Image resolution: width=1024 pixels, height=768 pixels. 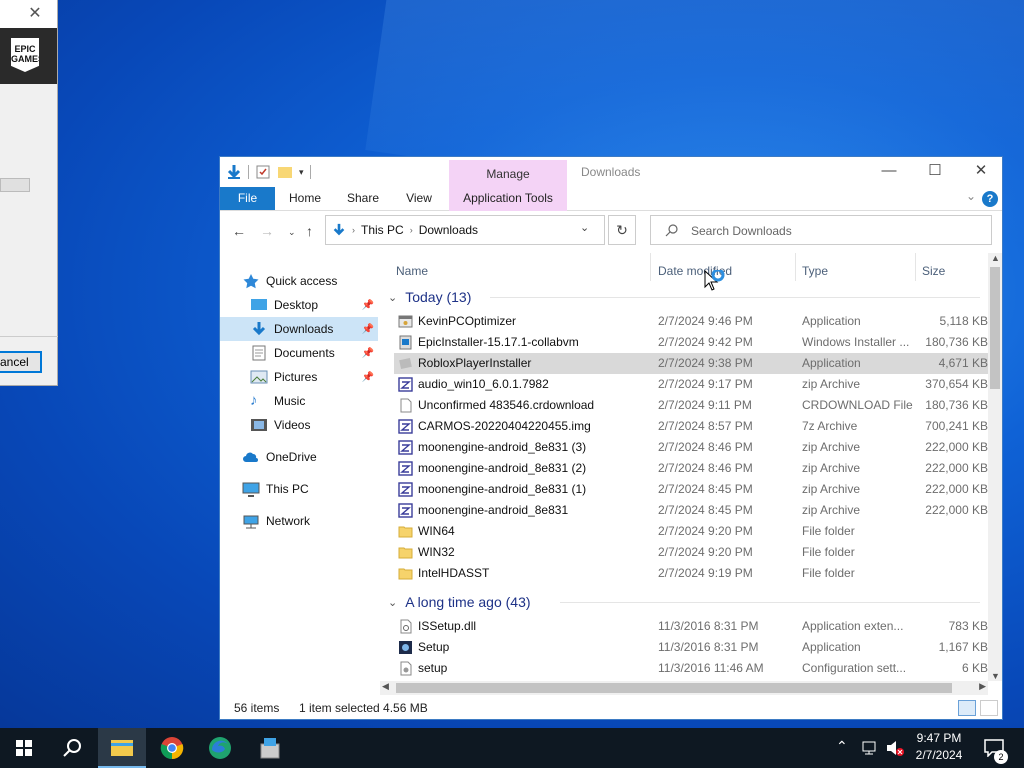 What do you see at coordinates (285, 172) in the screenshot?
I see `new-folder-icon` at bounding box center [285, 172].